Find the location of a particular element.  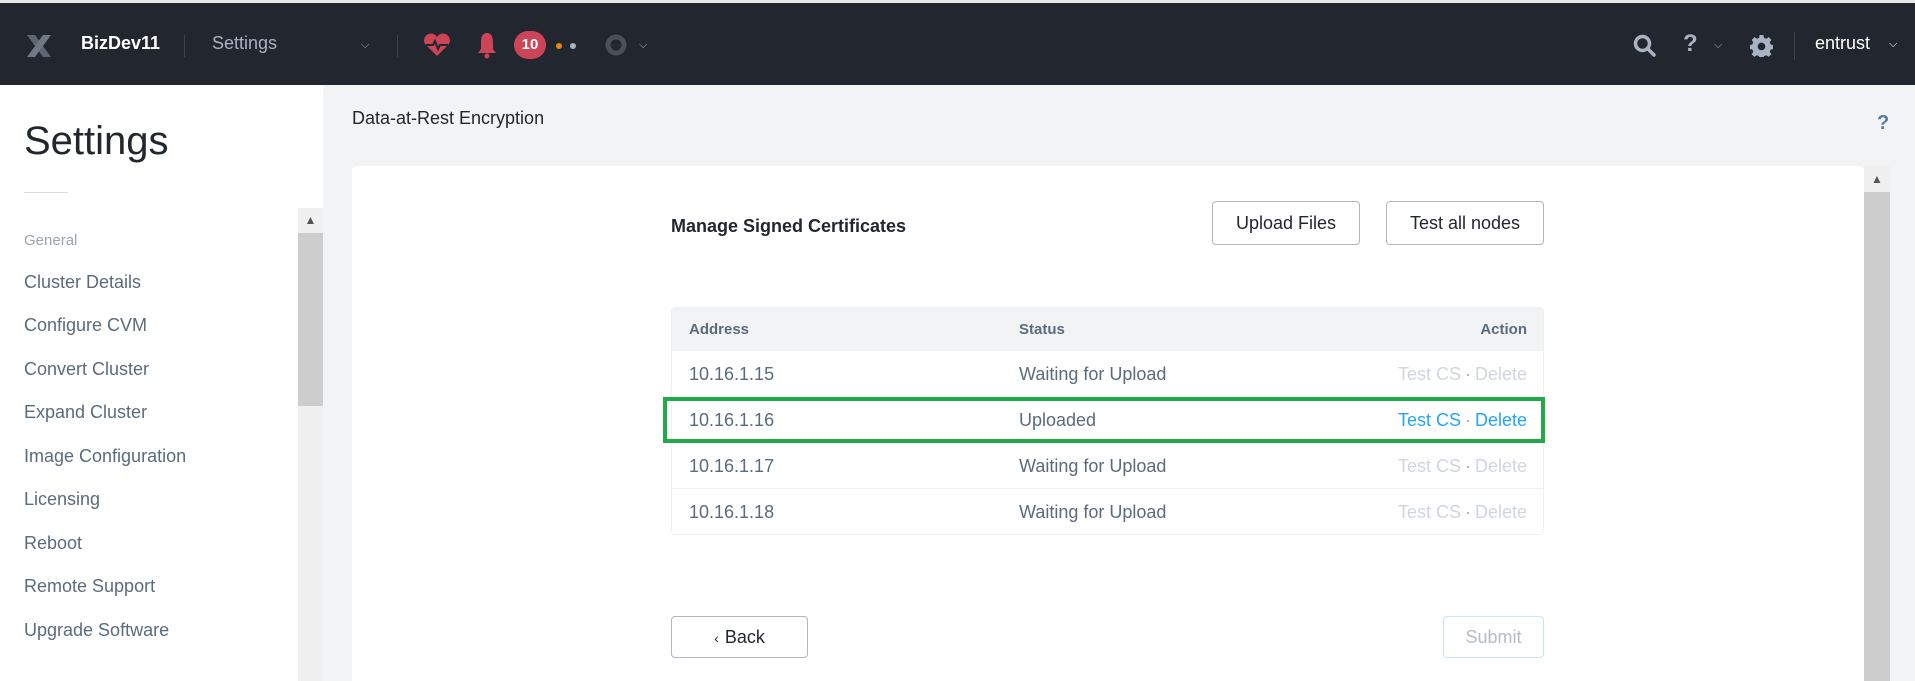

sidebar-item-licensing: Licensing is located at coordinates (62, 499).